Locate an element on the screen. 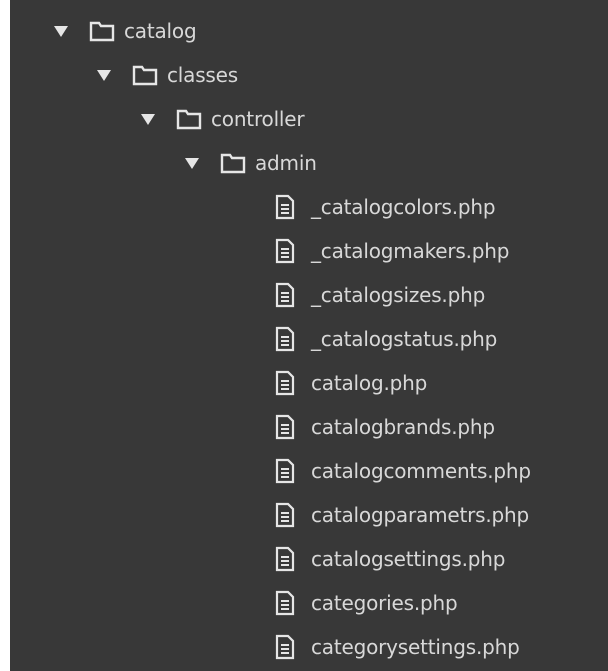  tree-folder-controller: controller is located at coordinates (270, 119).